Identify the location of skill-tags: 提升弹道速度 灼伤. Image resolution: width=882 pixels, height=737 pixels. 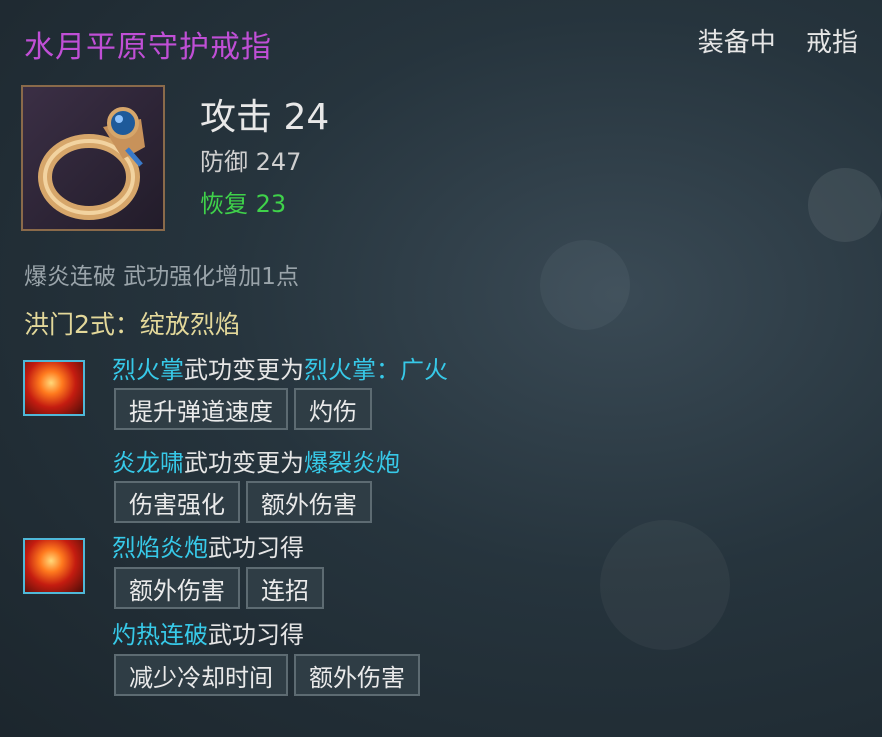
(243, 409).